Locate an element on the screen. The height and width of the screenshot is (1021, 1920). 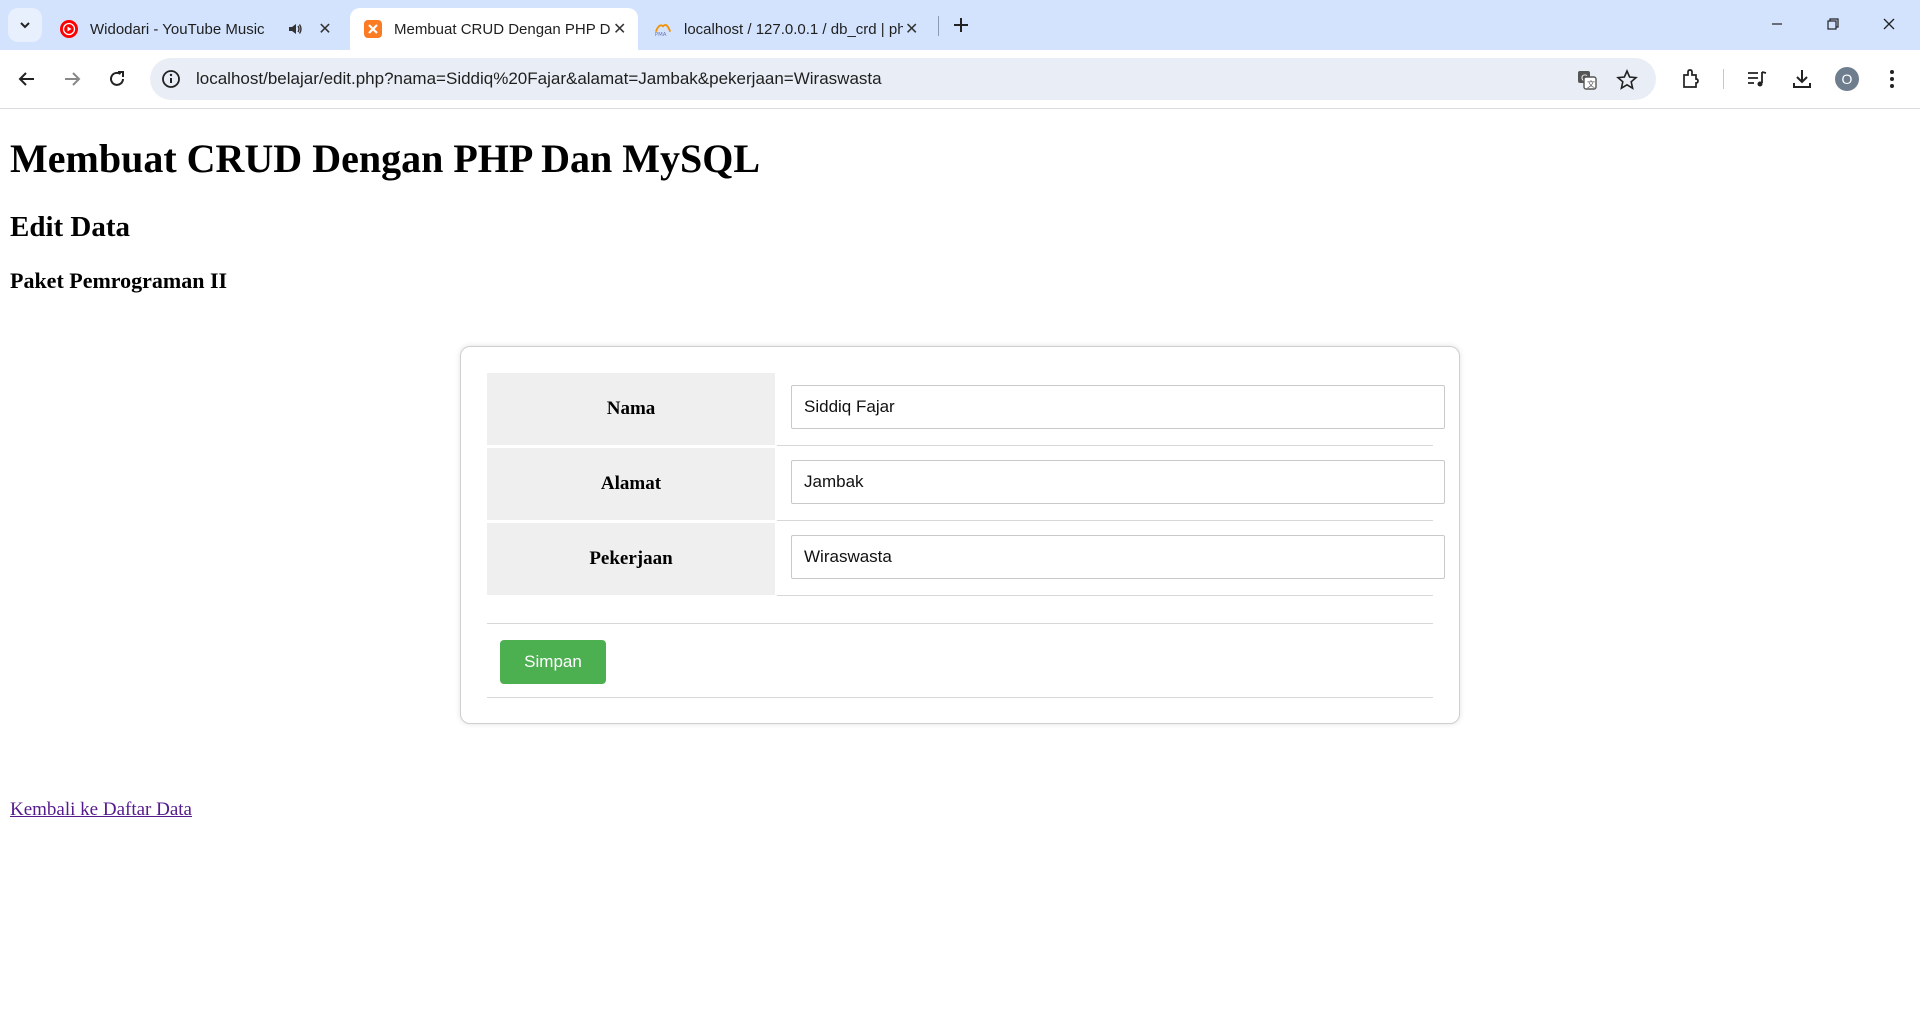
minimize-icon is located at coordinates (1777, 24).